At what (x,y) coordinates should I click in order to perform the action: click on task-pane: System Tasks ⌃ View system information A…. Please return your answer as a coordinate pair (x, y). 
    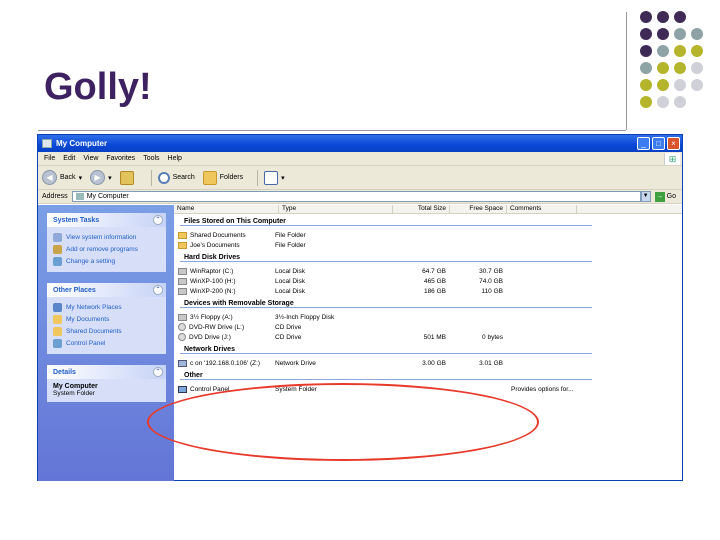
    Looking at the image, I should click on (106, 343).